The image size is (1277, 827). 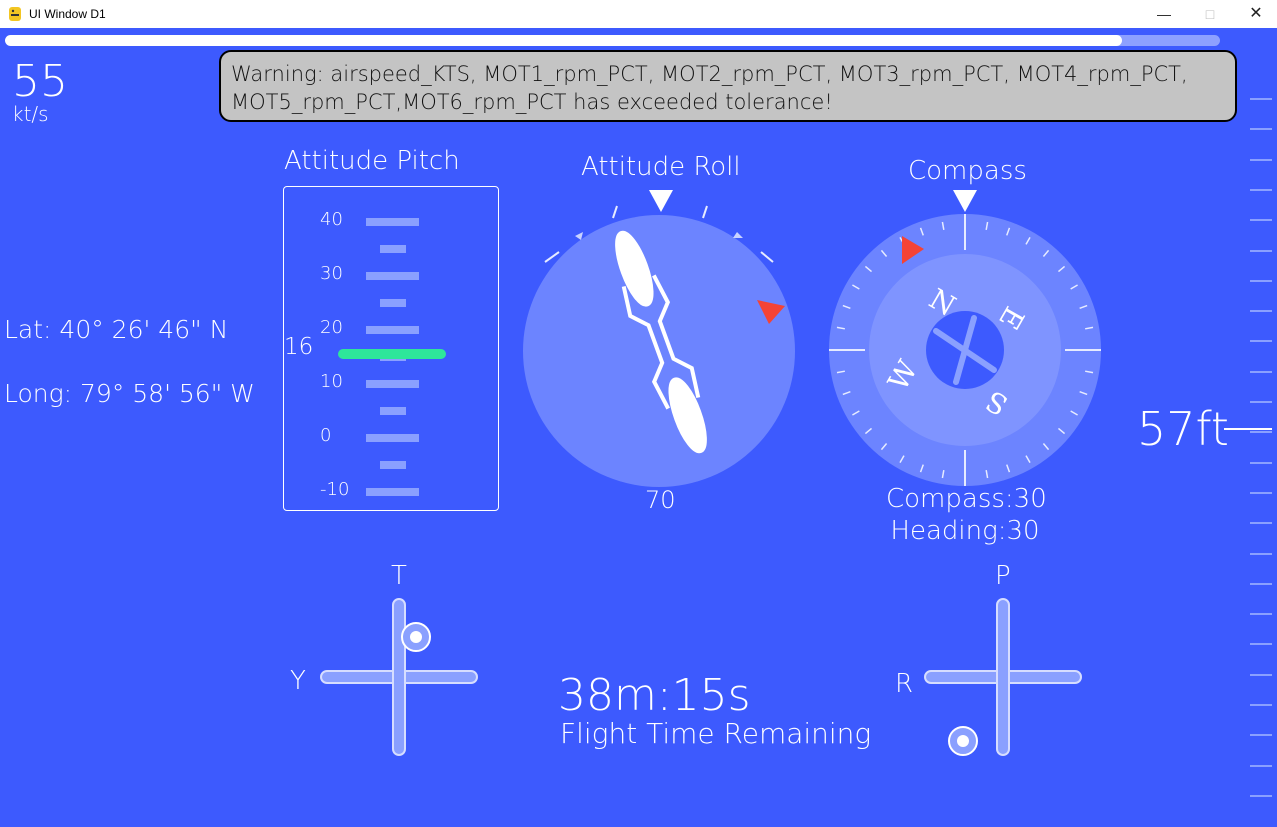 What do you see at coordinates (966, 499) in the screenshot?
I see `compass-value: Compass:30` at bounding box center [966, 499].